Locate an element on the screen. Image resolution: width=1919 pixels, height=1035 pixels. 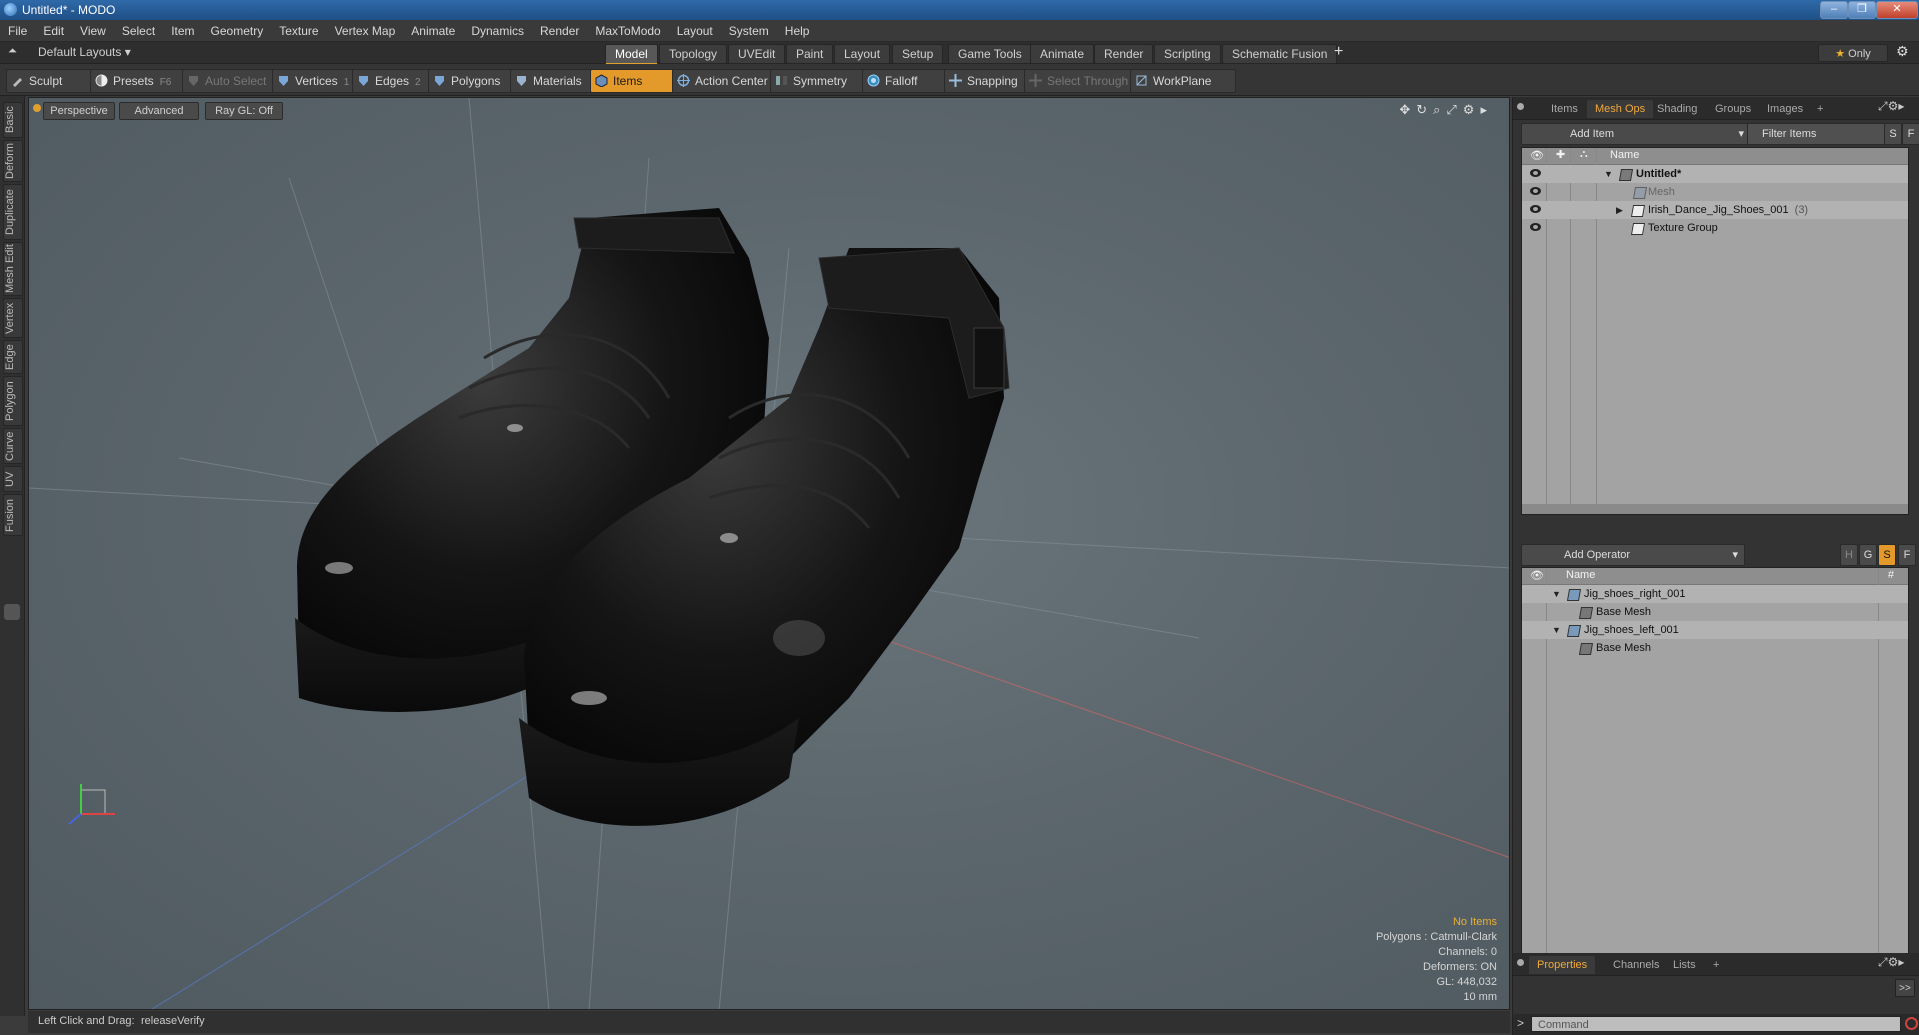
vtab-curve: Curve is located at coordinates (13, 446).